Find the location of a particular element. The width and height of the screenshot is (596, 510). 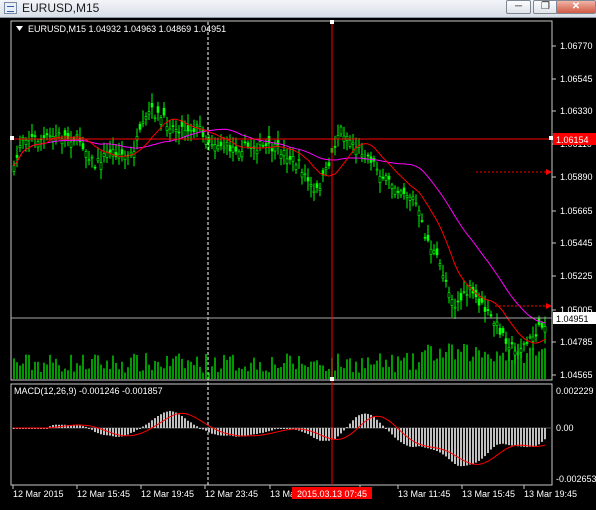

time-tick-label: 12 Mar 2015 is located at coordinates (38, 494).